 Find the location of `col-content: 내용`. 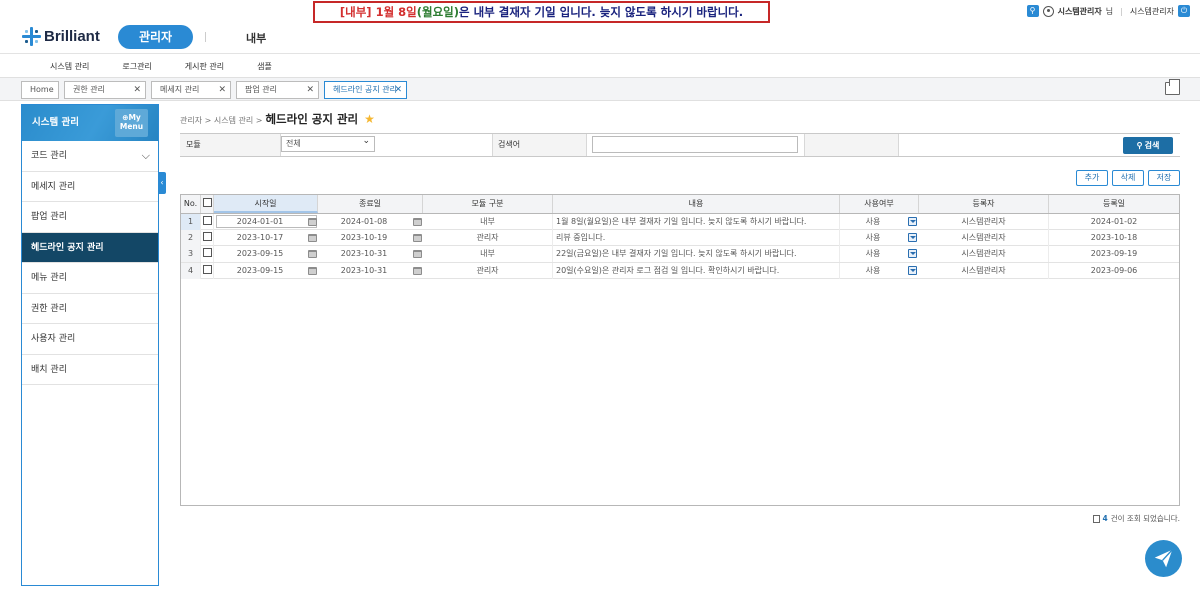

col-content: 내용 is located at coordinates (696, 204).